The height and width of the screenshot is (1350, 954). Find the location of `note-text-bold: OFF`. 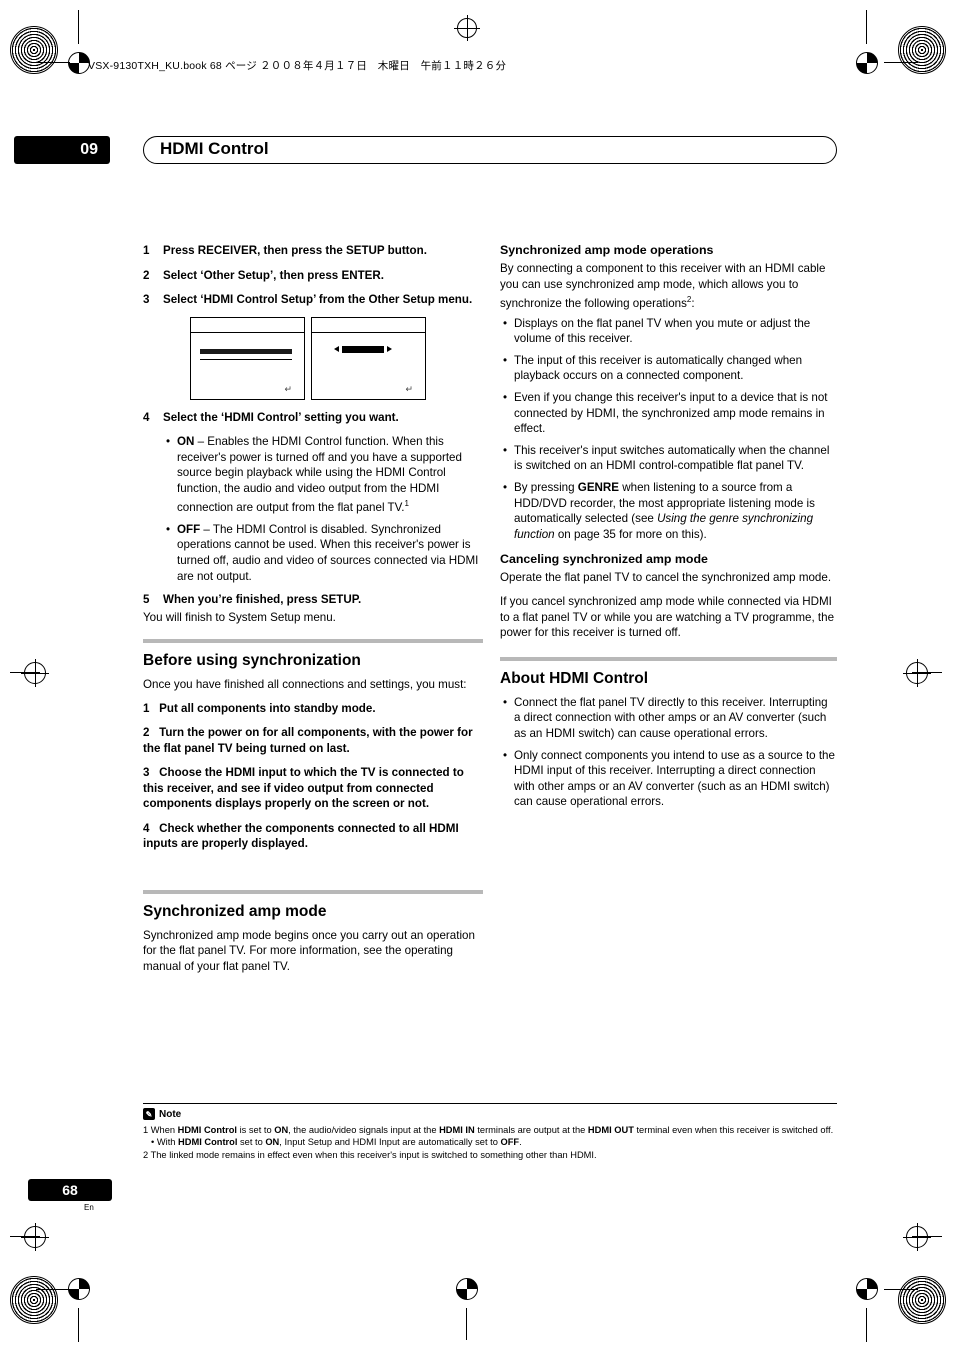

note-text-bold: OFF is located at coordinates (510, 1142).